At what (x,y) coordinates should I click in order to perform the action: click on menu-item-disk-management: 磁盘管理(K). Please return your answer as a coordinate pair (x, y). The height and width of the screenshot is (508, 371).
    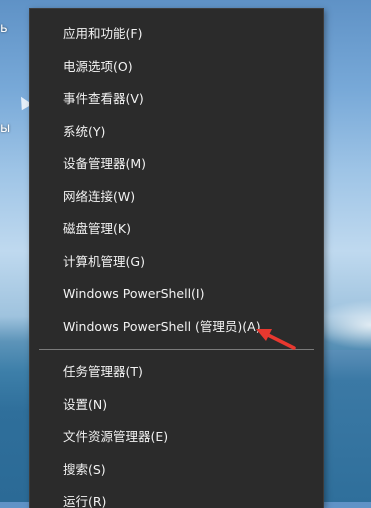
    Looking at the image, I should click on (176, 229).